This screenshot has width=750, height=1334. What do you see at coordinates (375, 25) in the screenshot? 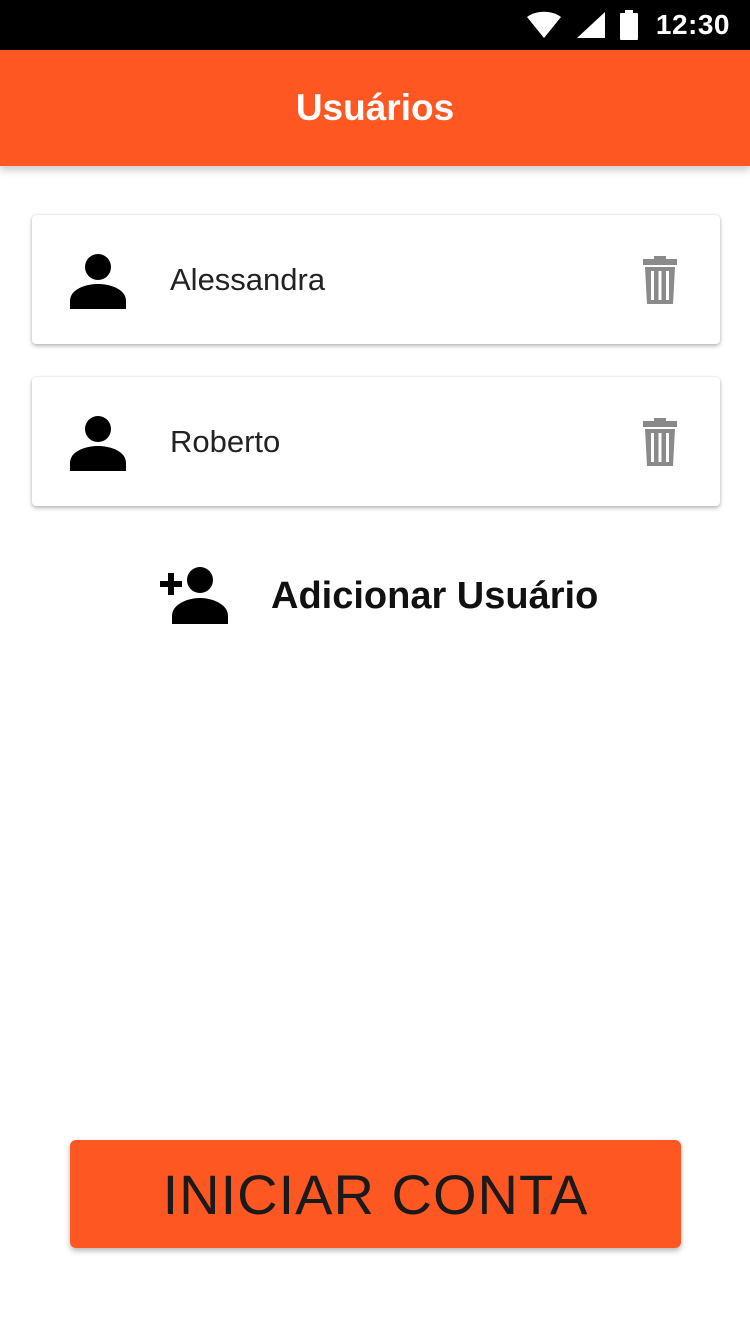
I see `status-bar: 12:30` at bounding box center [375, 25].